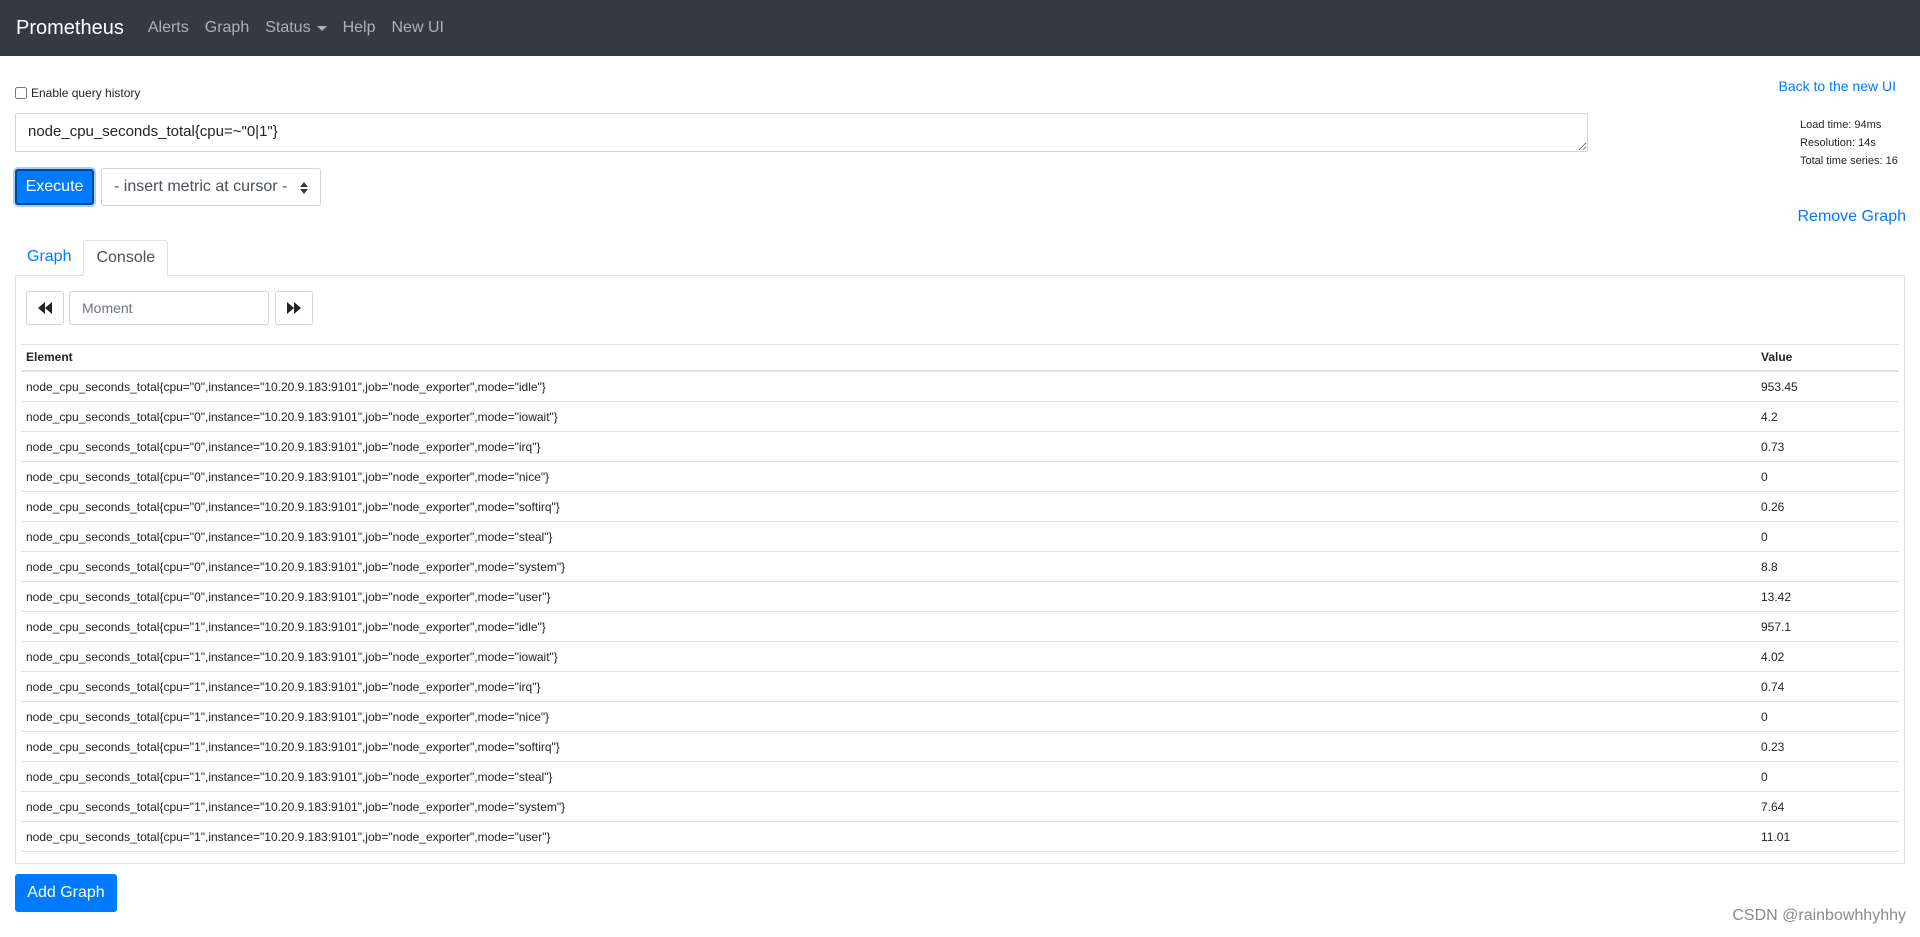  What do you see at coordinates (1819, 915) in the screenshot?
I see `watermark: CSDN @rainbowhhyhhy` at bounding box center [1819, 915].